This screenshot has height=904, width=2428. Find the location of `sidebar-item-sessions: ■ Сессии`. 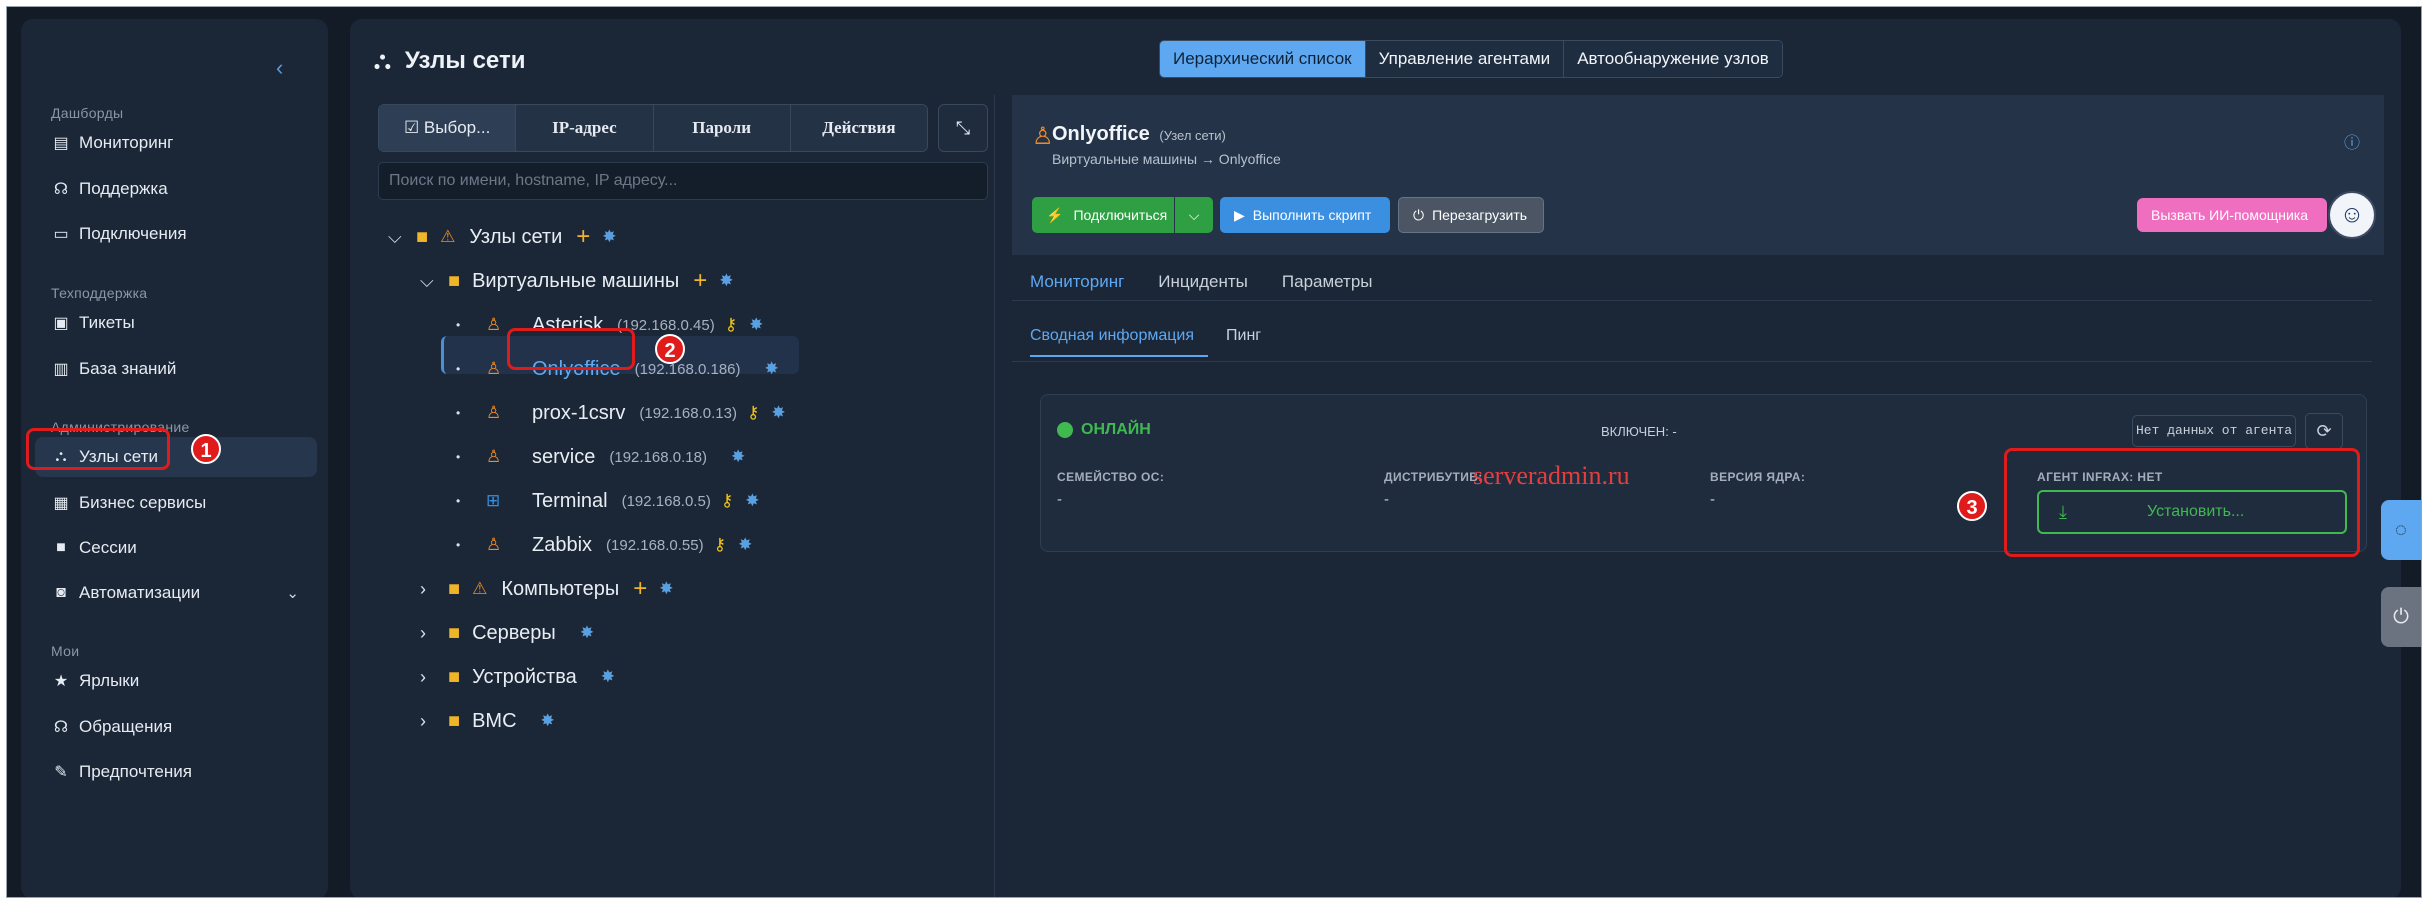

sidebar-item-sessions: ■ Сессии is located at coordinates (176, 548).